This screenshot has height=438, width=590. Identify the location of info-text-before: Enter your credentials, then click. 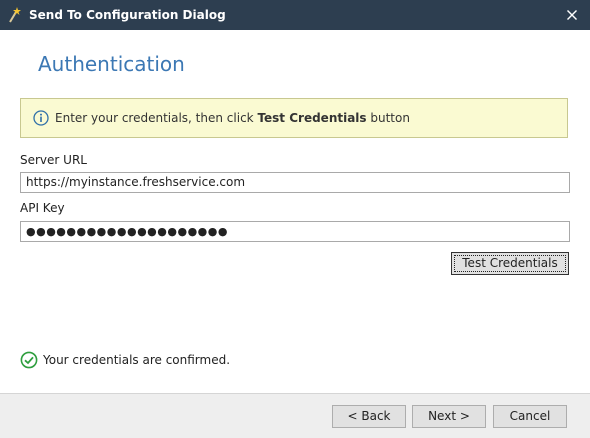
(156, 118).